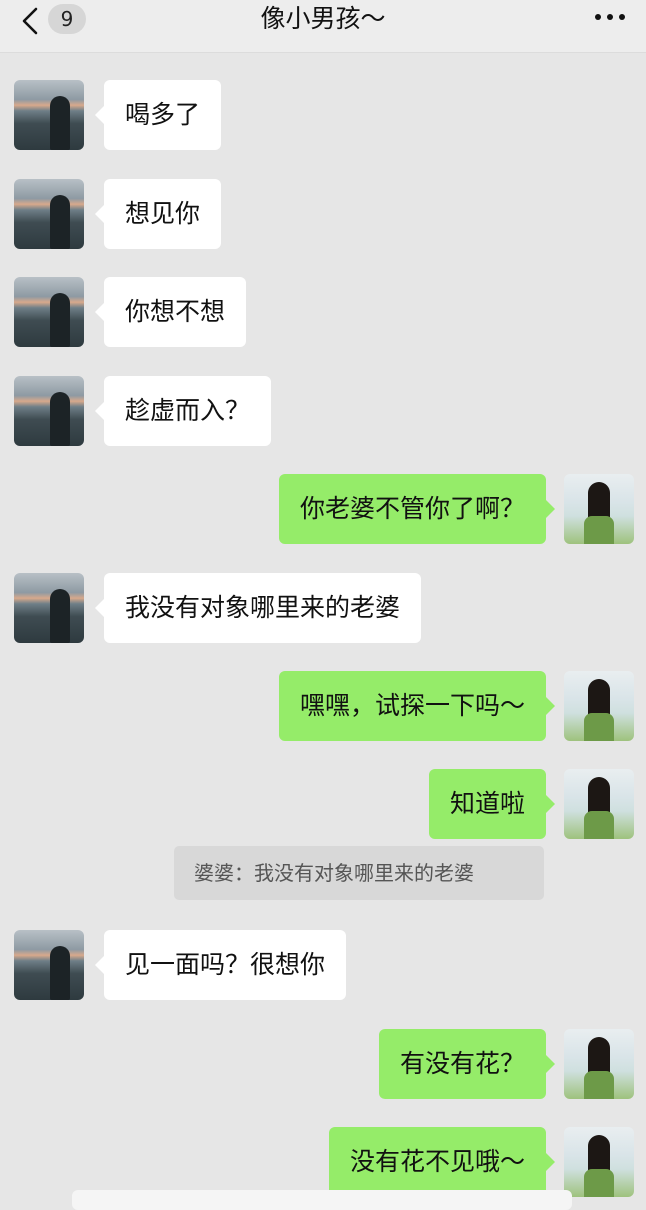  Describe the element at coordinates (170, 312) in the screenshot. I see `received-bubble: 你想不想` at that location.